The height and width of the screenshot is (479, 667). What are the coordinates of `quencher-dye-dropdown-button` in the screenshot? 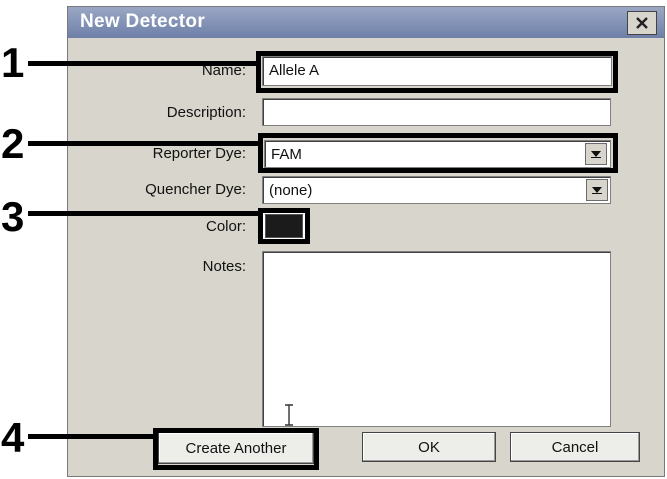 It's located at (597, 190).